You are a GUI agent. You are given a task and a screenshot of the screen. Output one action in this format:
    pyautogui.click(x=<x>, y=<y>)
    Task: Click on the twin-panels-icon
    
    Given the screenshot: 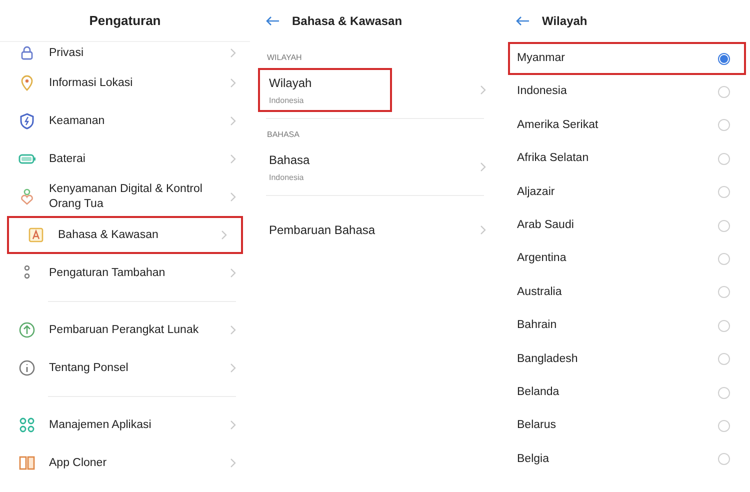 What is the action you would take?
    pyautogui.click(x=27, y=463)
    